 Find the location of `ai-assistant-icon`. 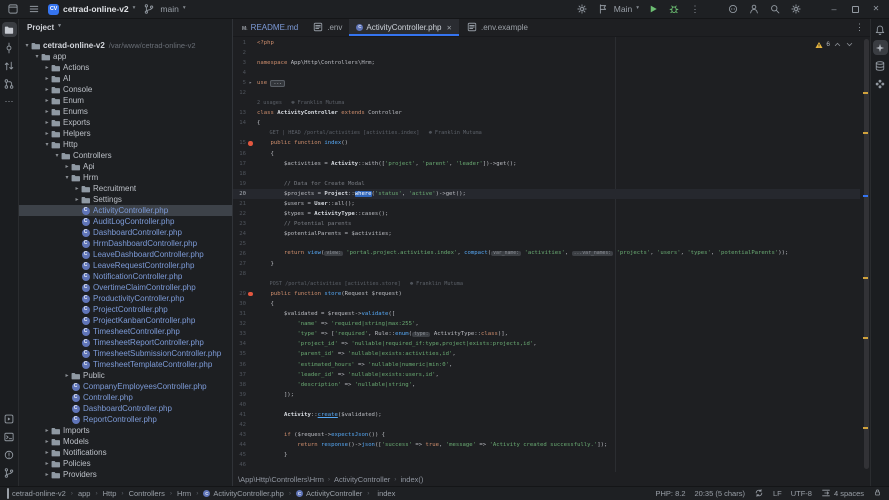

ai-assistant-icon is located at coordinates (880, 47).